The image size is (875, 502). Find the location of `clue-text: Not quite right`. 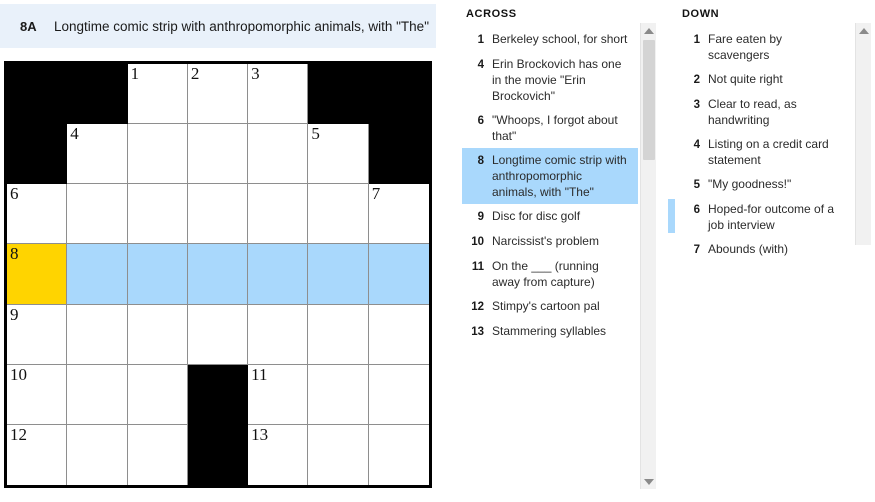

clue-text: Not quite right is located at coordinates (745, 79).